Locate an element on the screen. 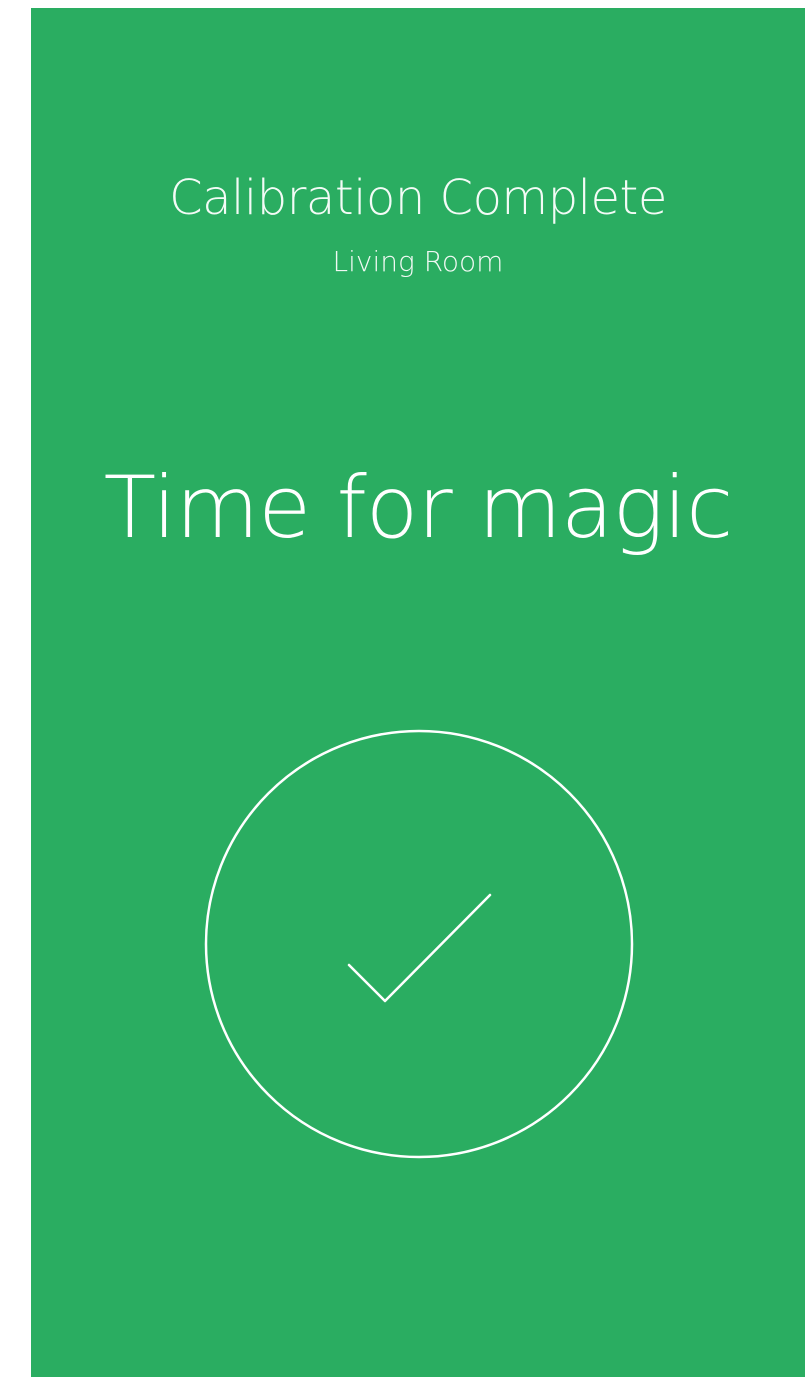 The image size is (805, 1377). room-name: Living Room is located at coordinates (418, 261).